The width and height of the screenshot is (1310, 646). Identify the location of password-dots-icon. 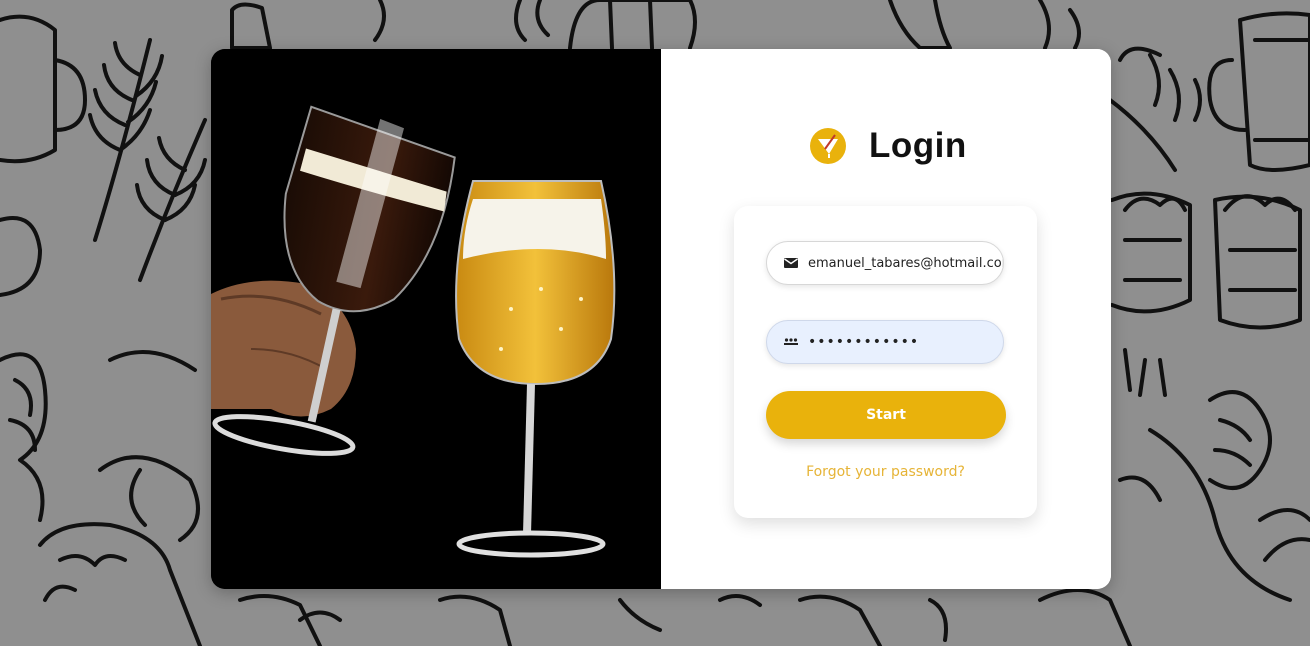
(791, 342).